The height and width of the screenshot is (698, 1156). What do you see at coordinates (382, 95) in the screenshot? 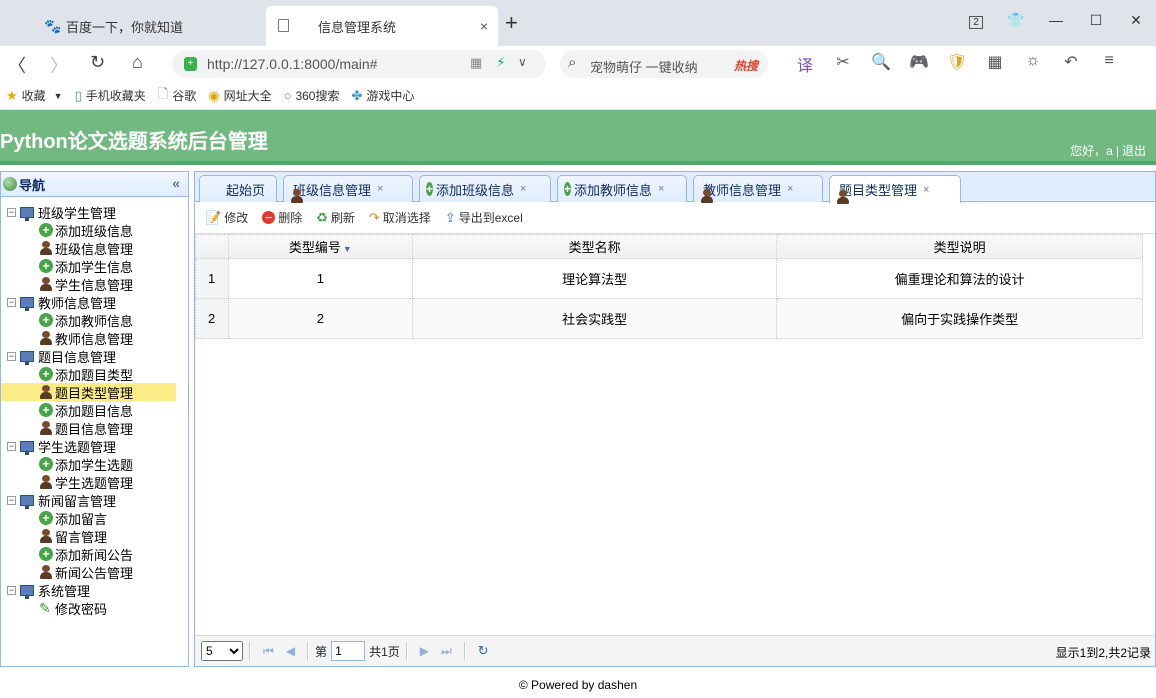
I see `bookmark-games: ✤ 游戏中心` at bounding box center [382, 95].